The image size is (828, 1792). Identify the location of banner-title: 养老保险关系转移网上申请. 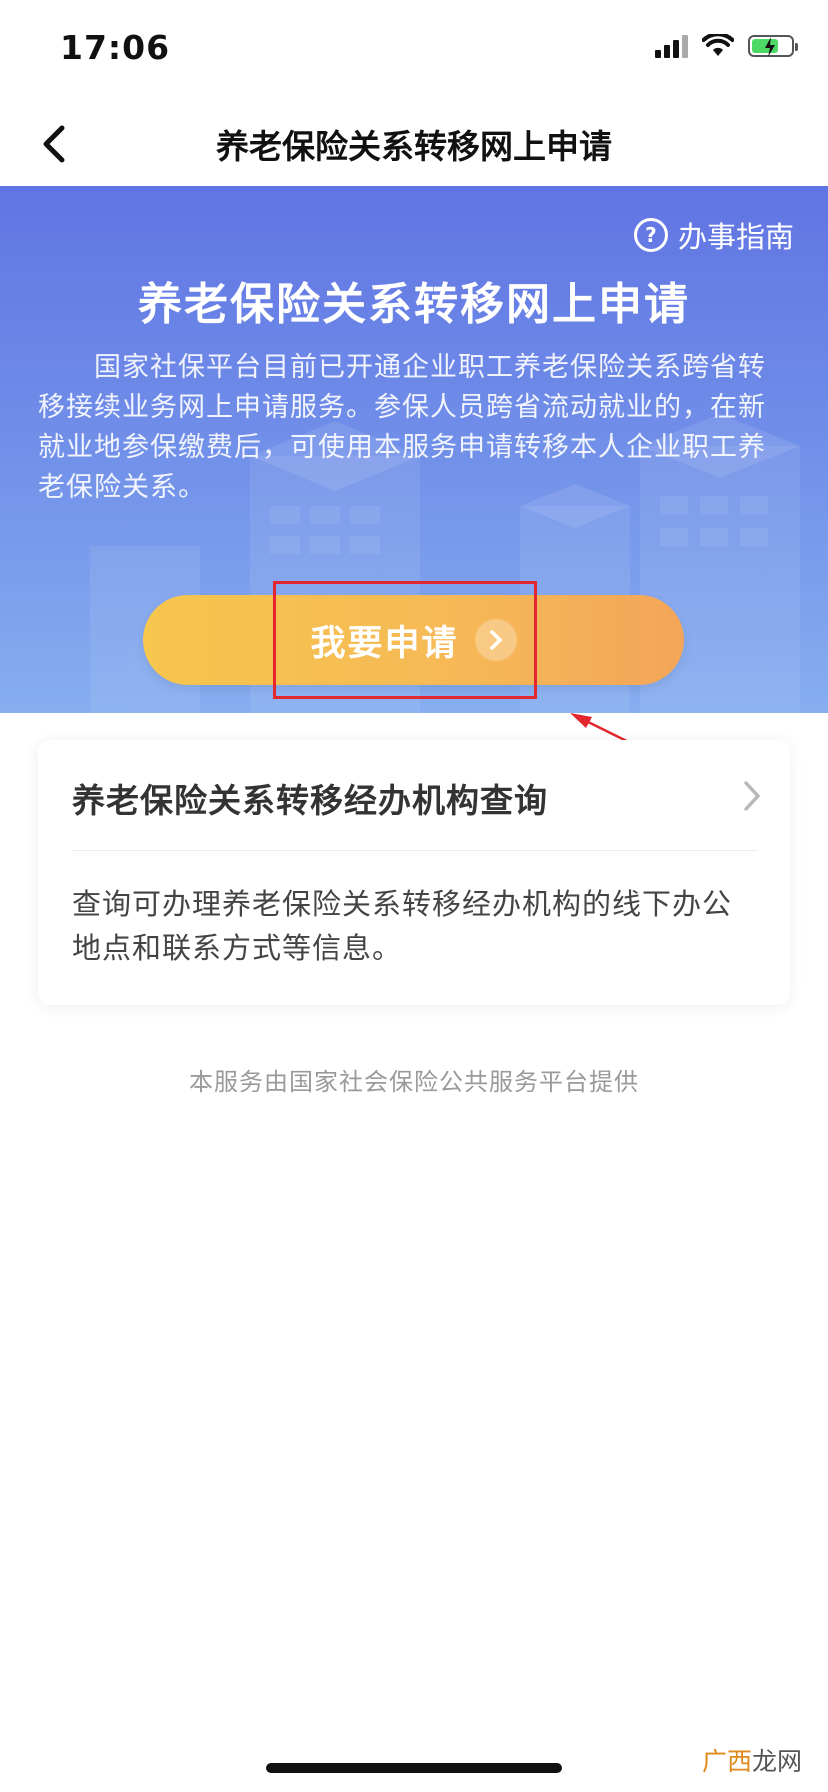
(414, 304).